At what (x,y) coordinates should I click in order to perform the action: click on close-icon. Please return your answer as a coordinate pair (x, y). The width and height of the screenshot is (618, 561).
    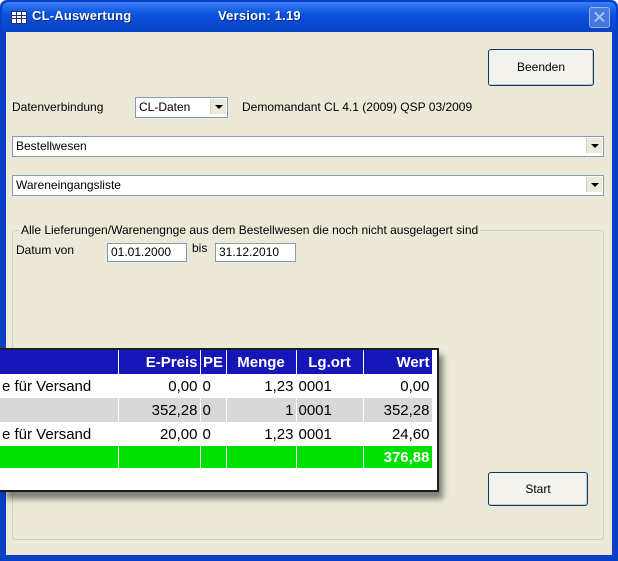
    Looking at the image, I should click on (599, 17).